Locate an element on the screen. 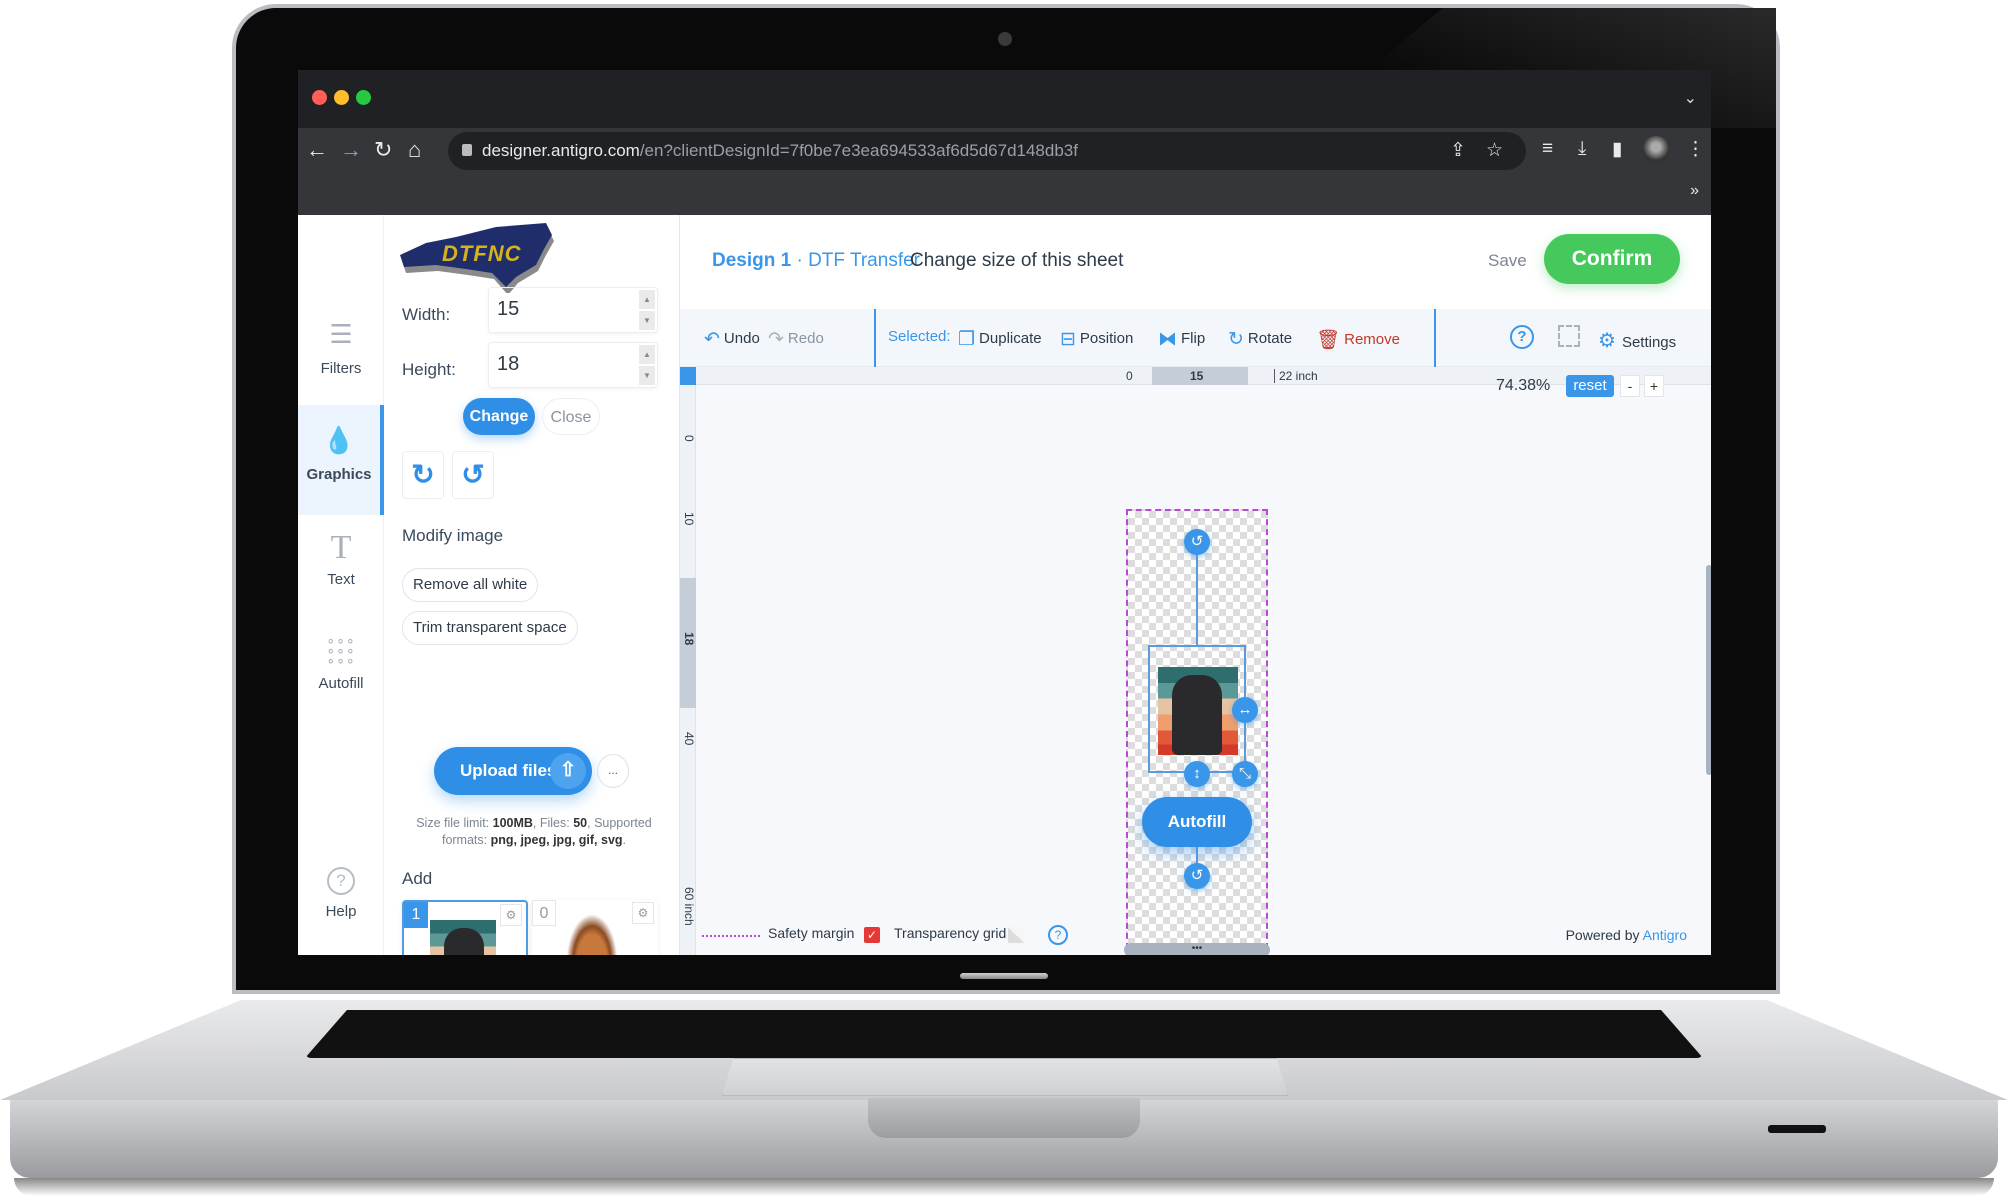  undo-button: ↶ Undo is located at coordinates (732, 339).